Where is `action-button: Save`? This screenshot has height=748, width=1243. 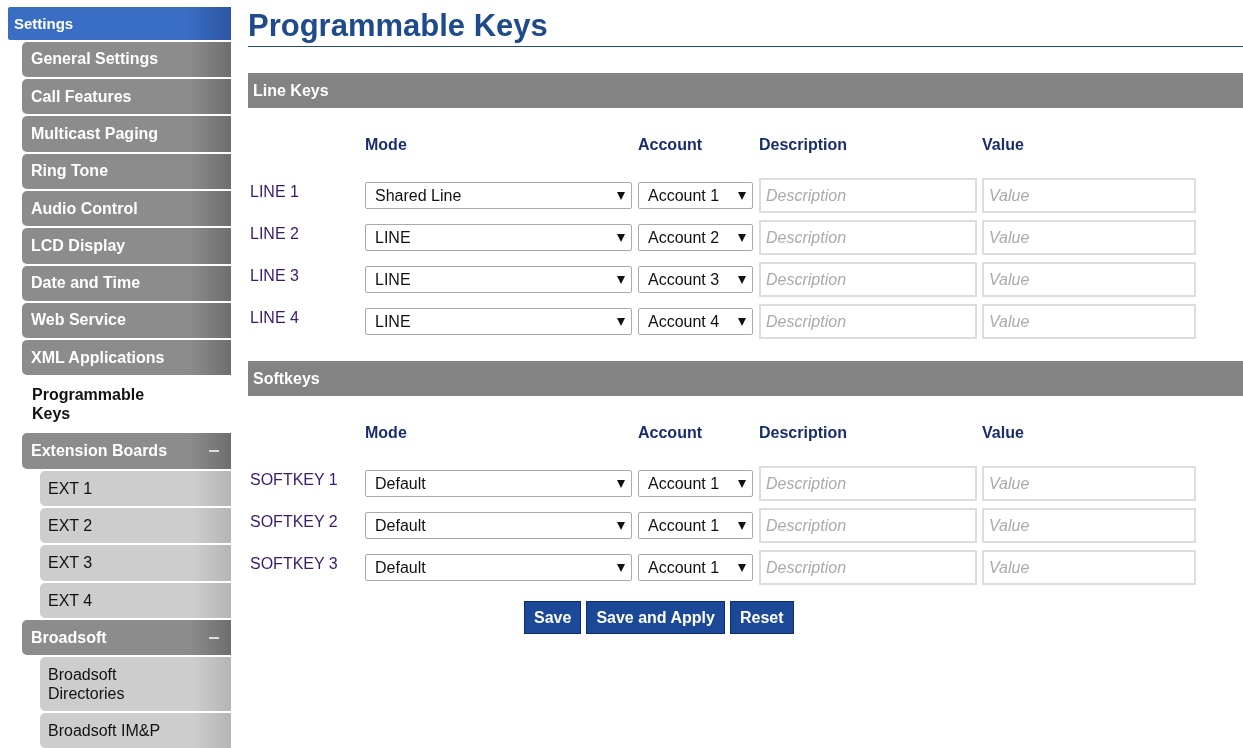
action-button: Save is located at coordinates (553, 617).